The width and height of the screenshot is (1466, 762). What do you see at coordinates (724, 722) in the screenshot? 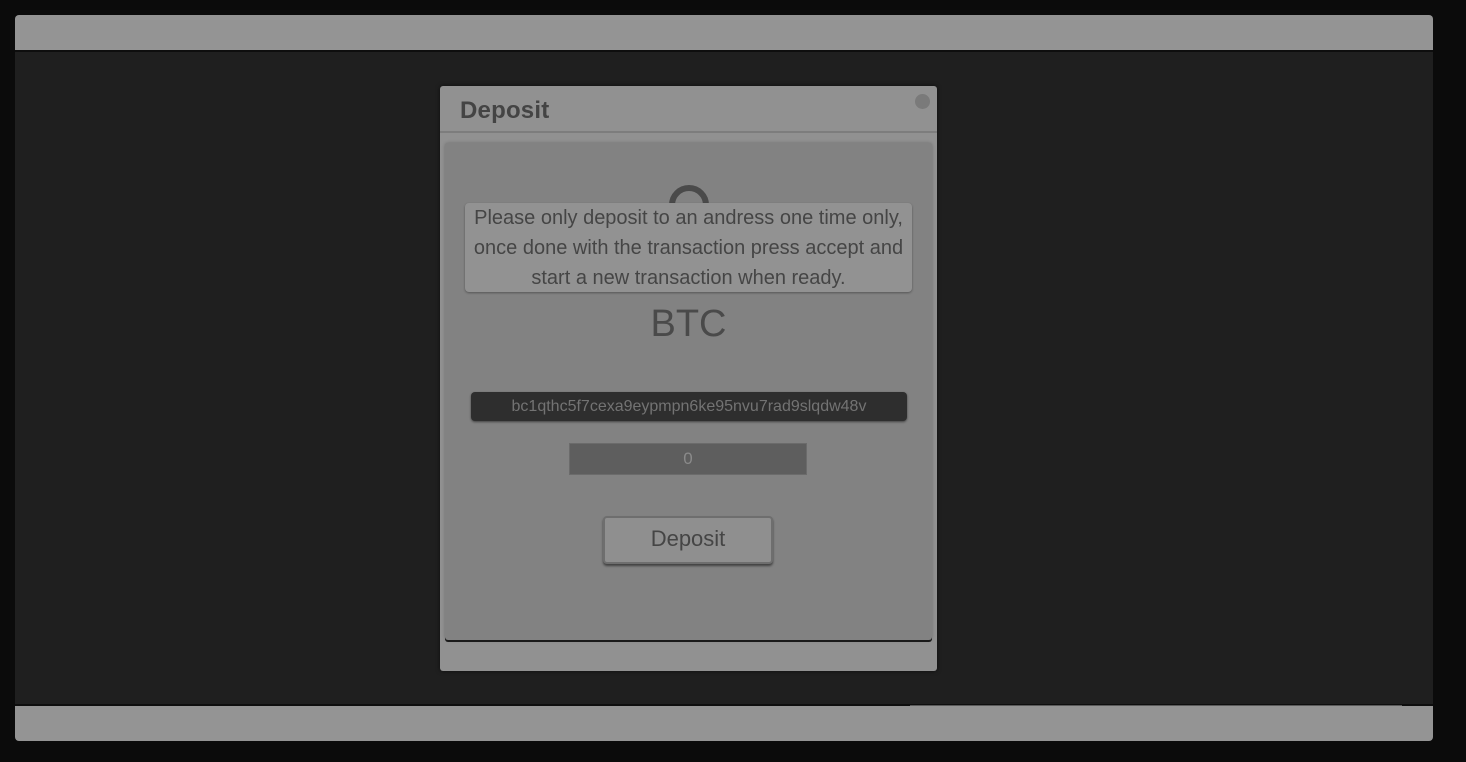
I see `bottom-bar` at bounding box center [724, 722].